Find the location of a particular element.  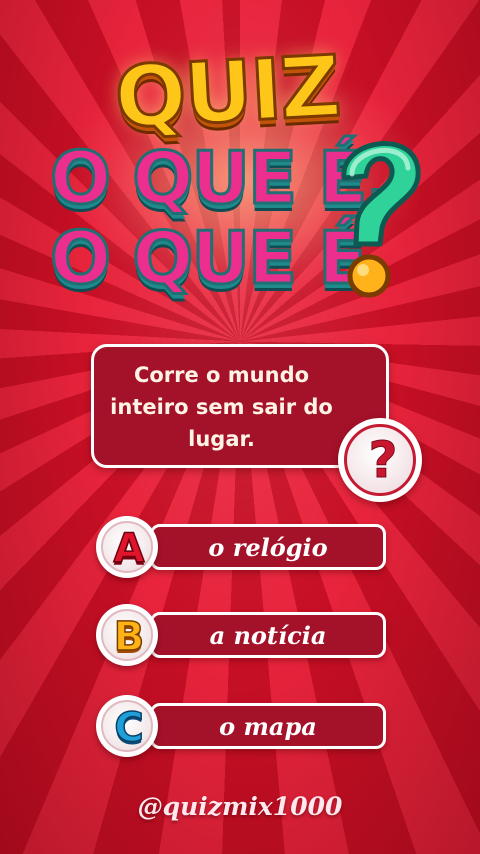

creator-handle: @quizmix1000 is located at coordinates (240, 806).